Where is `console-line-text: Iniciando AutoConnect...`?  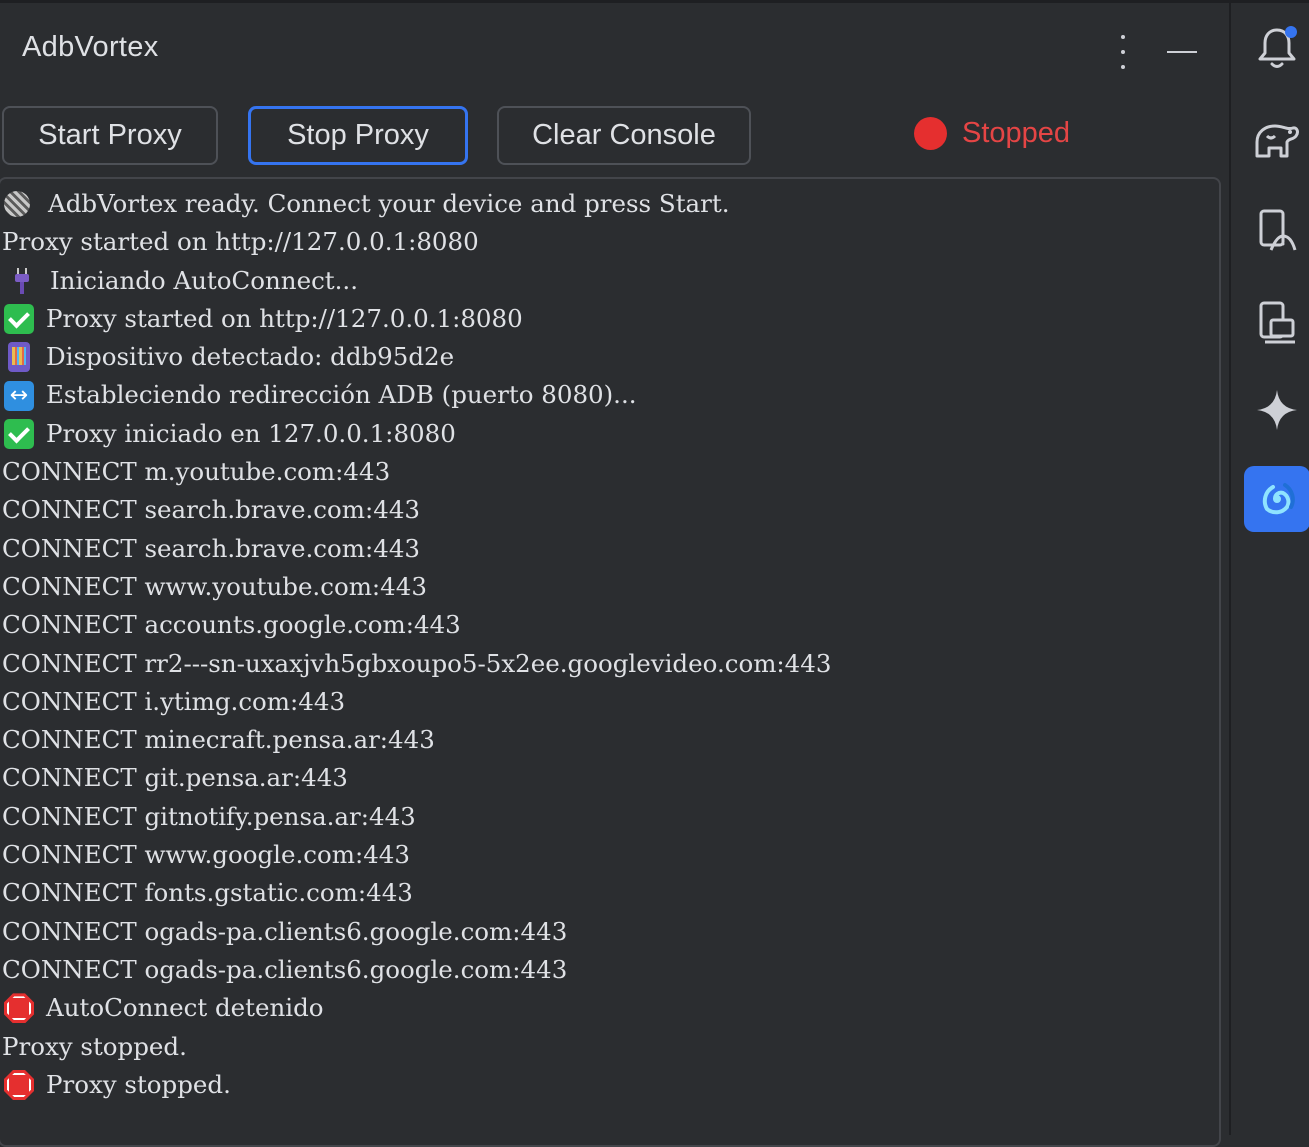
console-line-text: Iniciando AutoConnect... is located at coordinates (204, 280).